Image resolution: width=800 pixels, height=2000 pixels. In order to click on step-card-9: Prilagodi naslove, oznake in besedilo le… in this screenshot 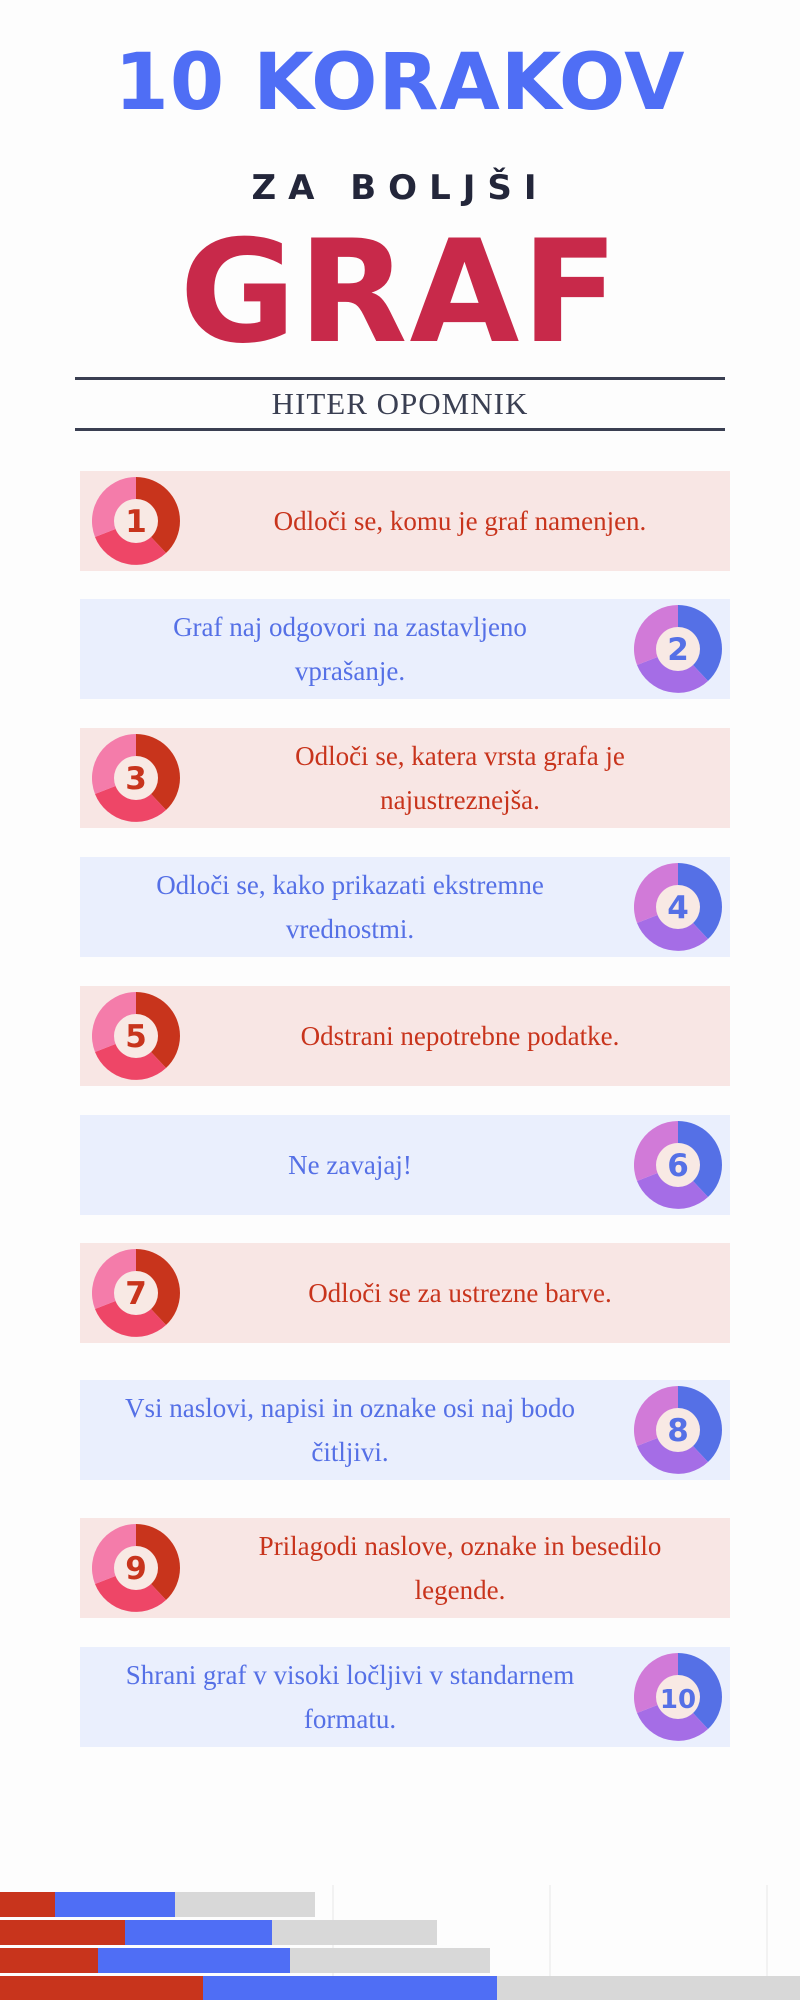, I will do `click(405, 1568)`.